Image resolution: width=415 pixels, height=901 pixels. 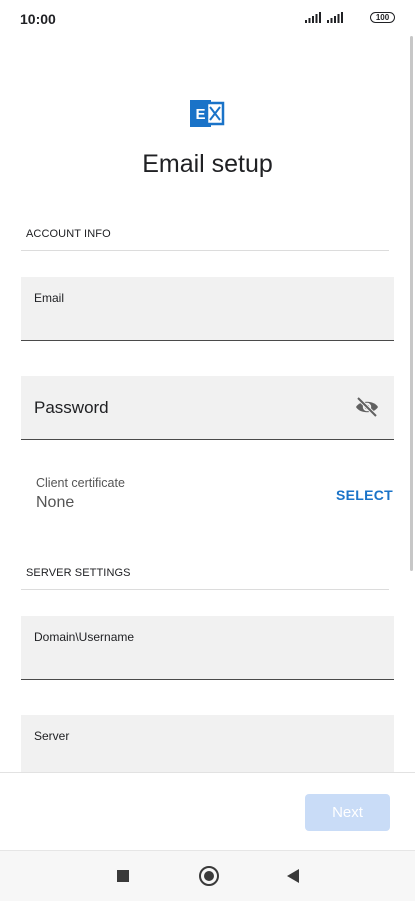 What do you see at coordinates (49, 298) in the screenshot?
I see `email-label: Email` at bounding box center [49, 298].